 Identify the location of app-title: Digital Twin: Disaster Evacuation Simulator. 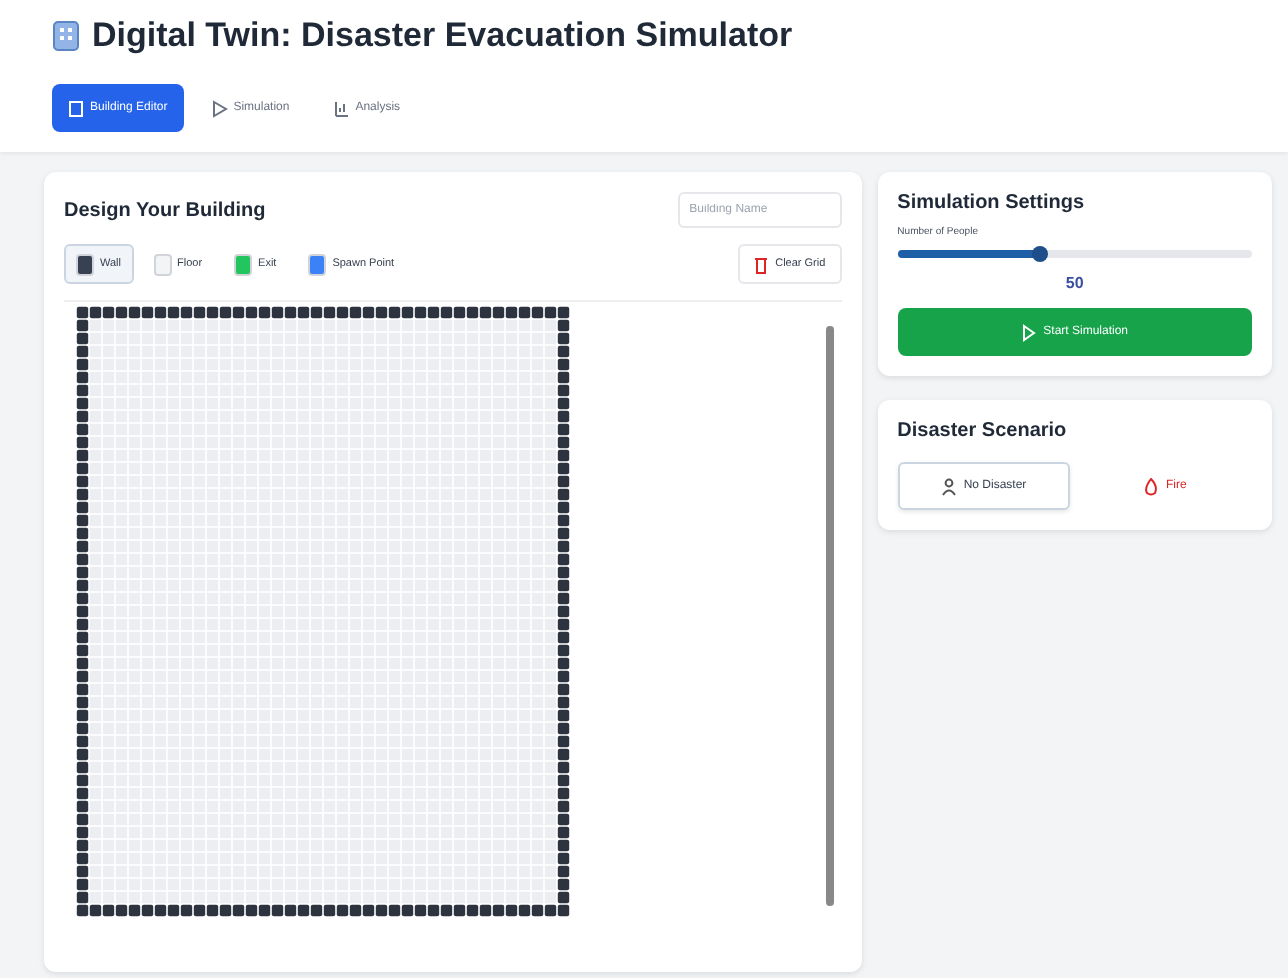
(442, 36).